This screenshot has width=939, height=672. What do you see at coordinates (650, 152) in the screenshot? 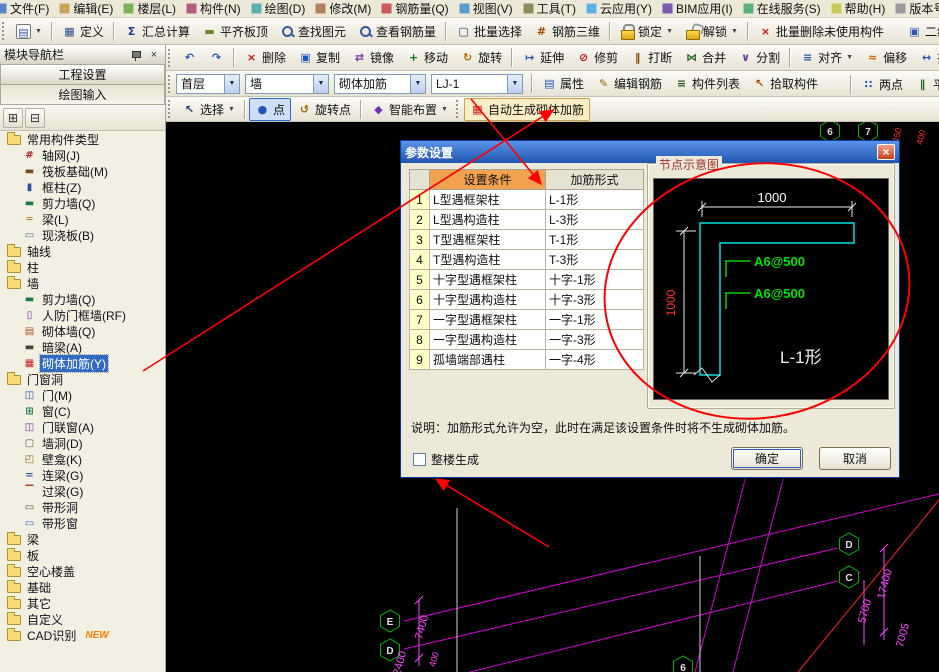
I see `dialog-titlebar: 参数设置 ×` at bounding box center [650, 152].